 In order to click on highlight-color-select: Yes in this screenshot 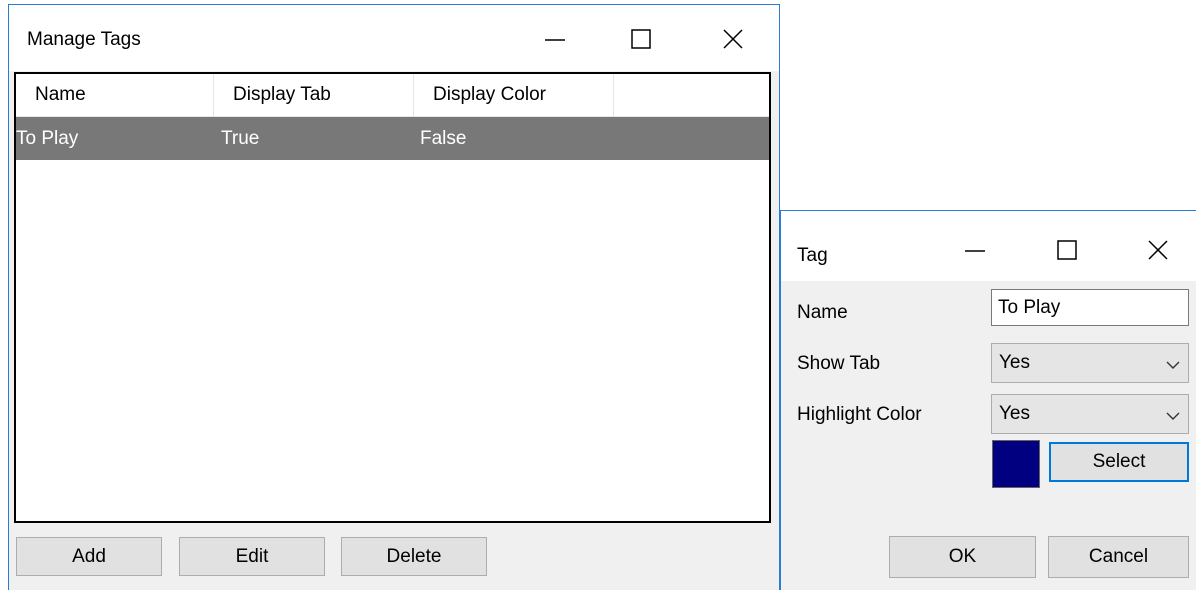, I will do `click(1090, 414)`.